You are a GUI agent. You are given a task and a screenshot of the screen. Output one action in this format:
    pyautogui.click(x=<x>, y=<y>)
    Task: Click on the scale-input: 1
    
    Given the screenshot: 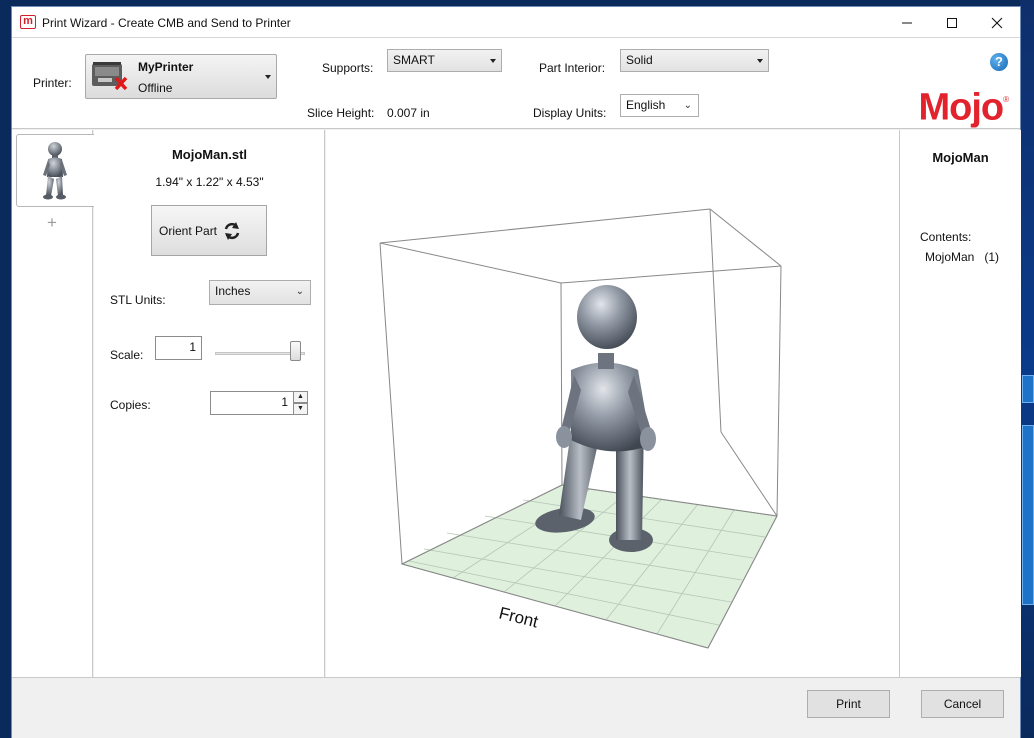 What is the action you would take?
    pyautogui.click(x=178, y=348)
    